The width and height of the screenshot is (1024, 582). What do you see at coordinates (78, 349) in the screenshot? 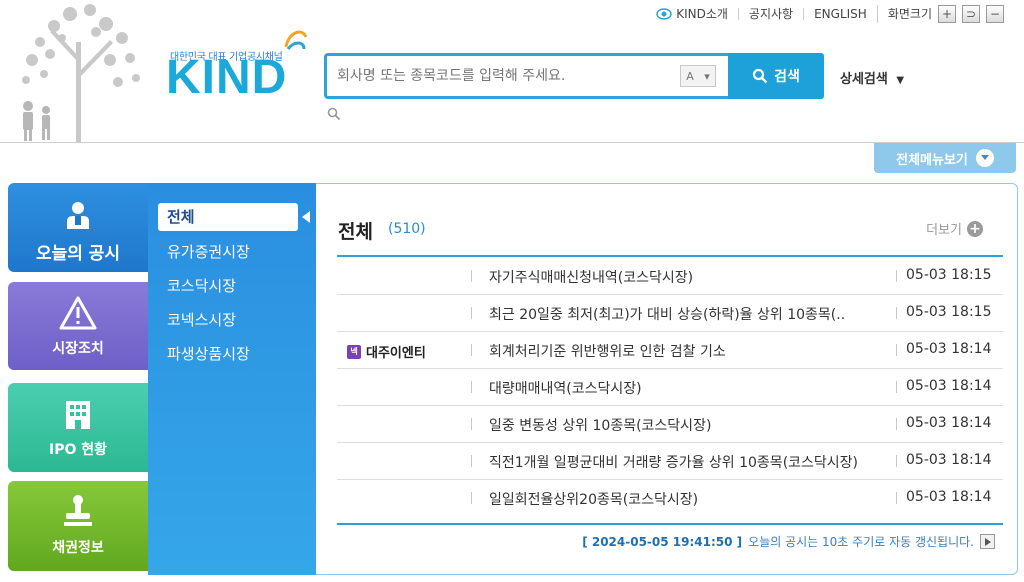
I see `tab-market-label: 시장조치` at bounding box center [78, 349].